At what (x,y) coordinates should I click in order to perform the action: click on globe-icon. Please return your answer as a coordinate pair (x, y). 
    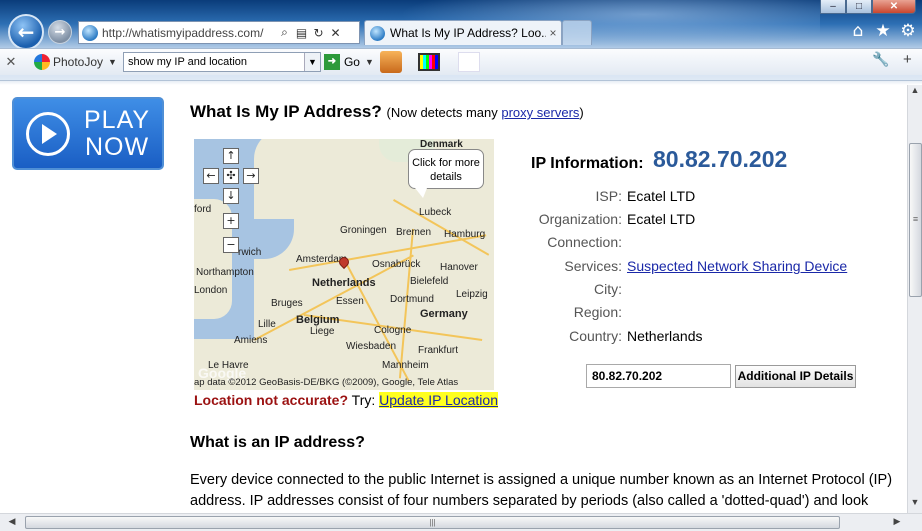
    Looking at the image, I should click on (90, 32).